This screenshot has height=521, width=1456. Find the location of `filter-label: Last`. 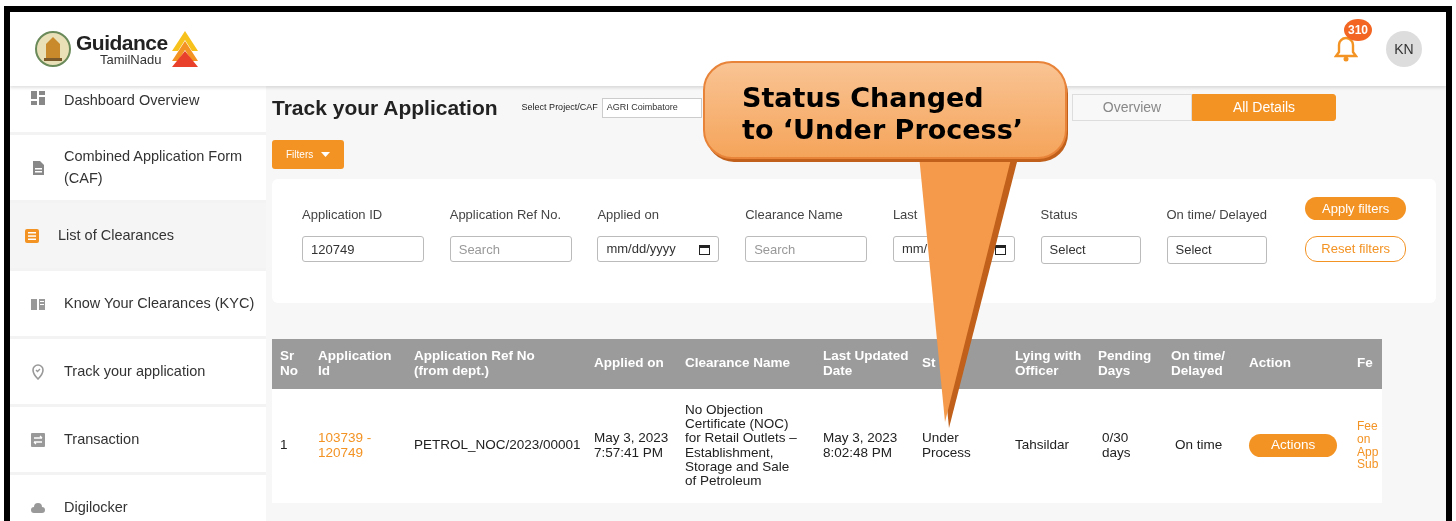

filter-label: Last is located at coordinates (905, 214).